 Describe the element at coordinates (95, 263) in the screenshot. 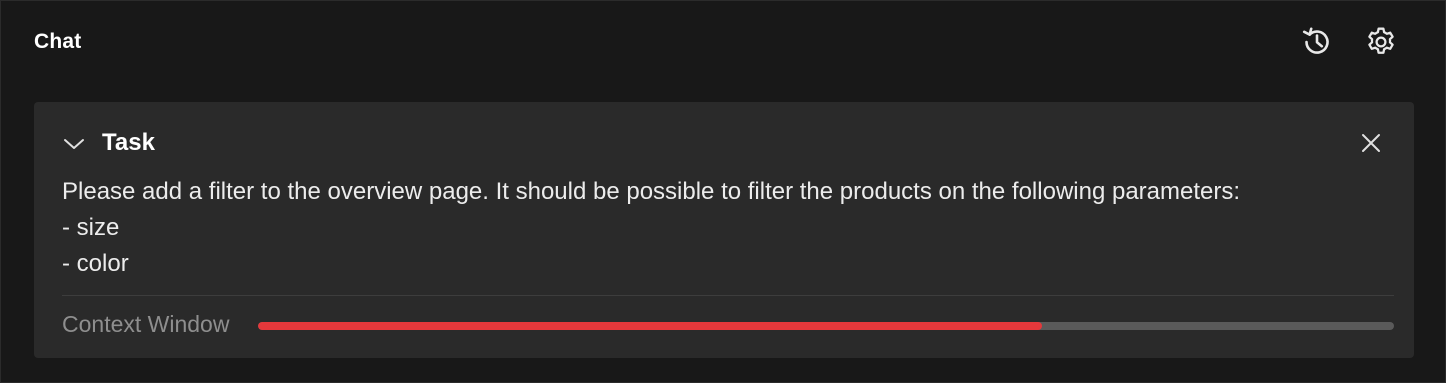

I see `task-line: - color` at that location.